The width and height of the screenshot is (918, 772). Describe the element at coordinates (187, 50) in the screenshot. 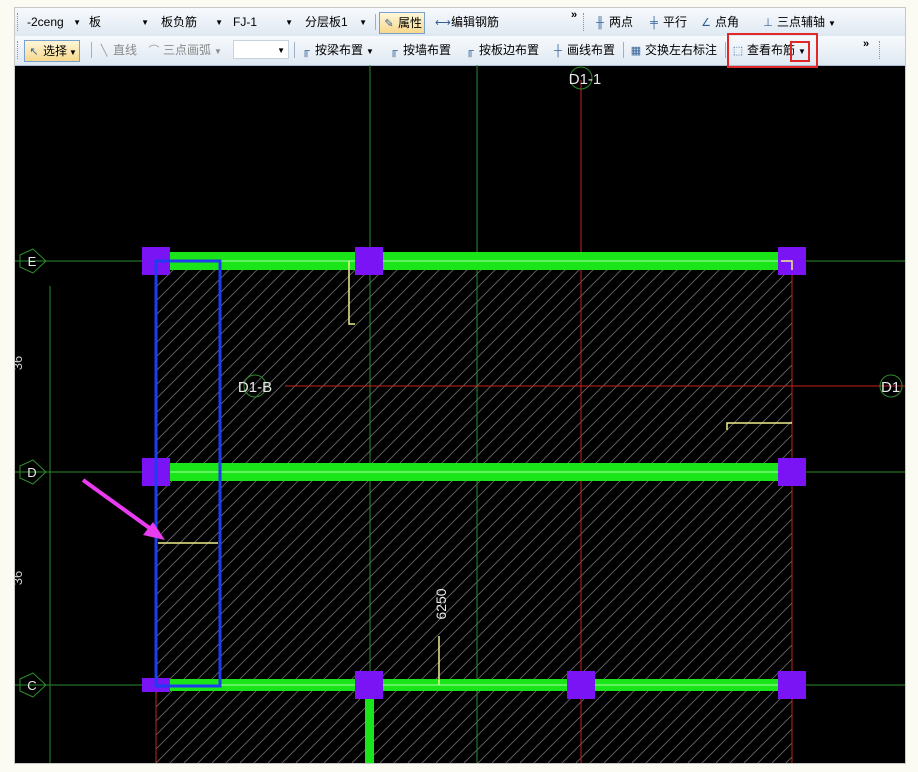

I see `three-point-arc-label: 三点画弧` at that location.